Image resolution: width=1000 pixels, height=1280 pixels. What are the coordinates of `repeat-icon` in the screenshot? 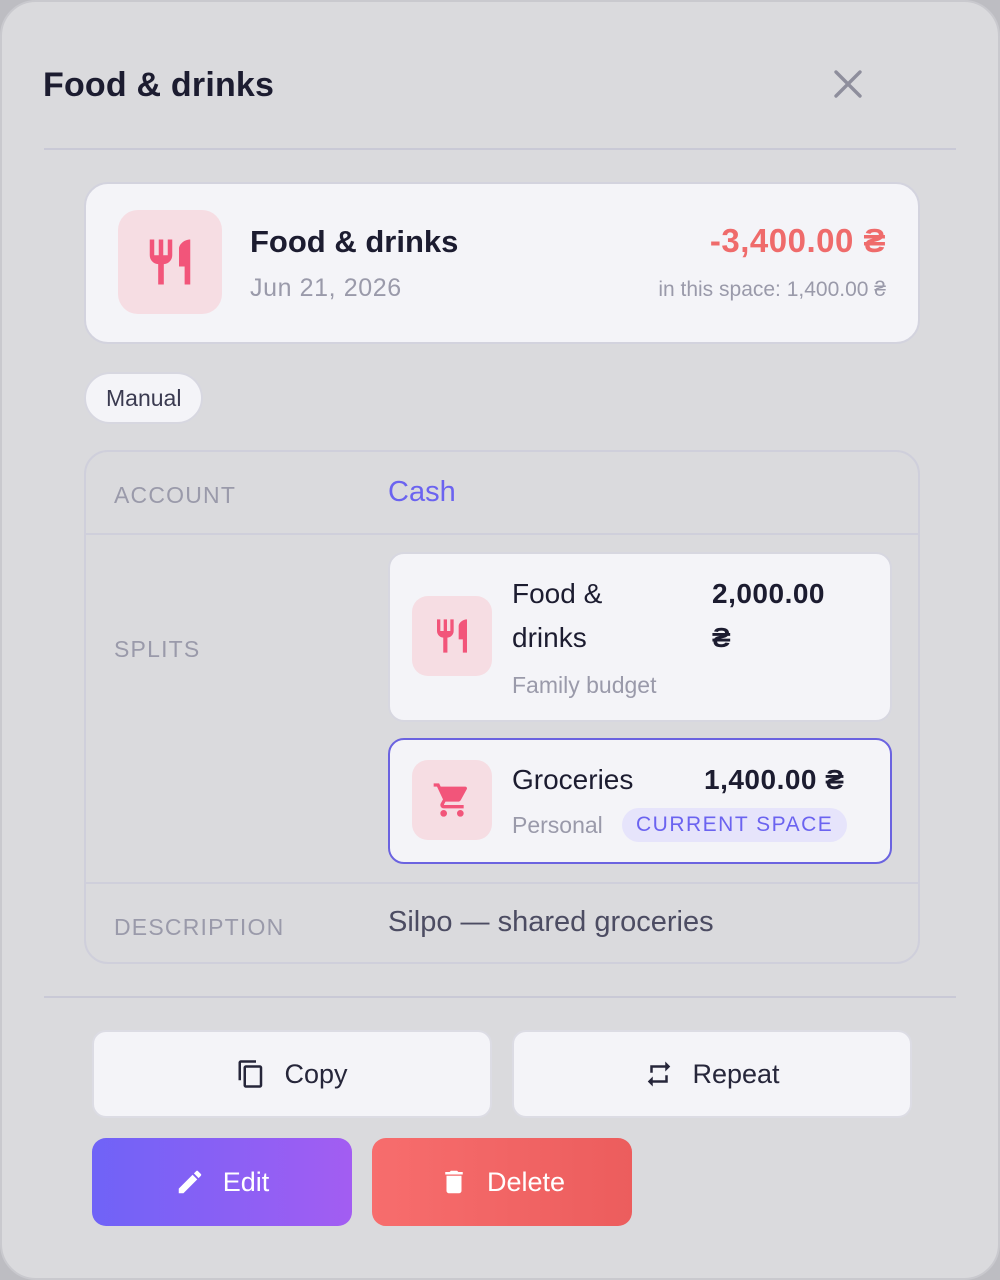 It's located at (659, 1074).